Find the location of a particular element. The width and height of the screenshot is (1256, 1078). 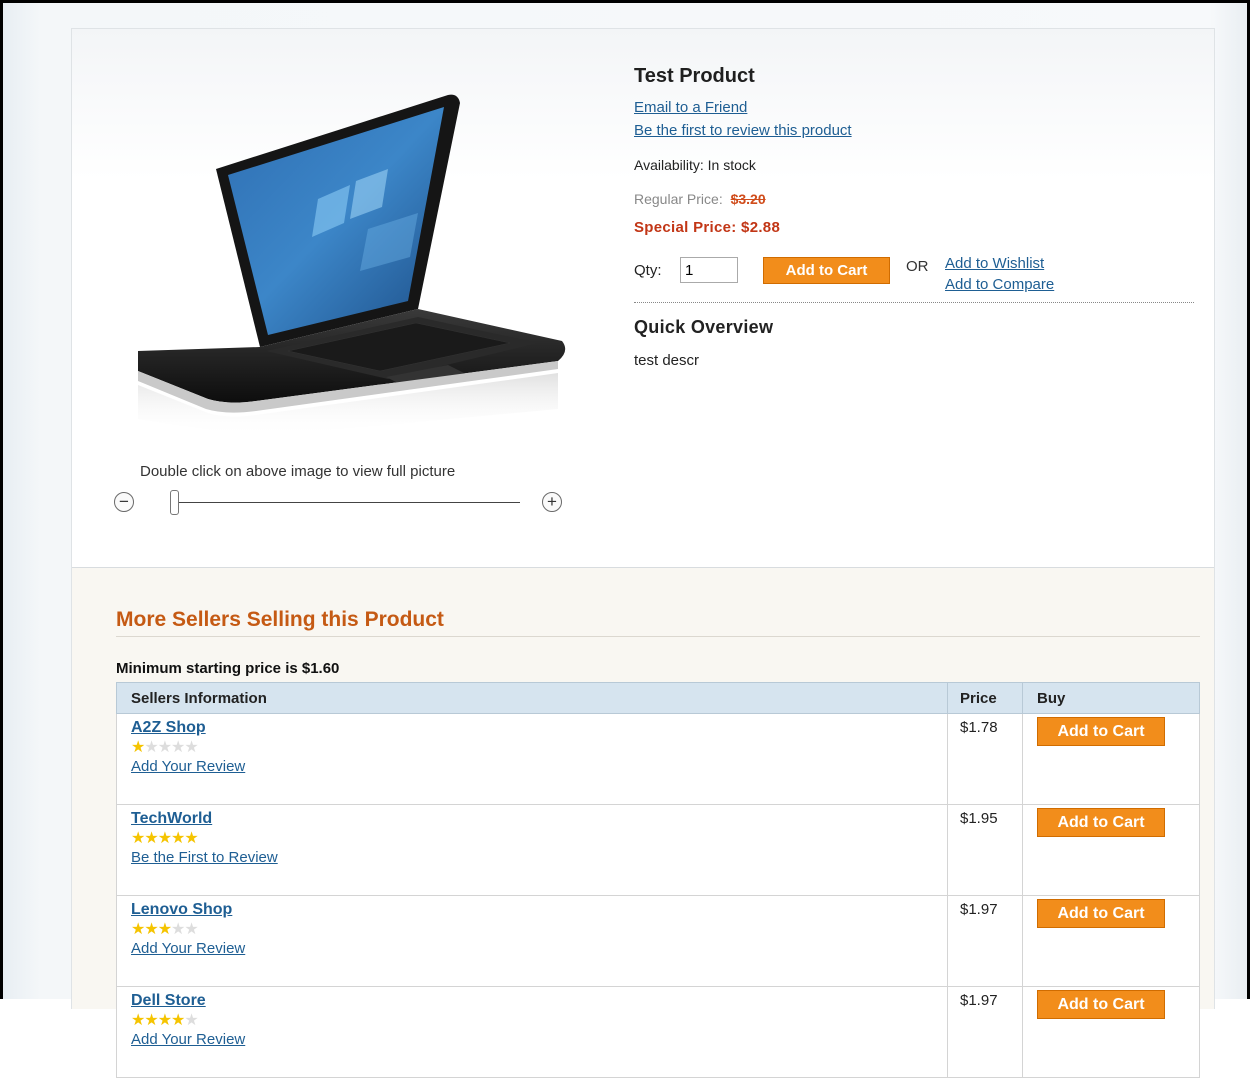

add-to-wishlist-link: Add to Wishlist is located at coordinates (994, 263).